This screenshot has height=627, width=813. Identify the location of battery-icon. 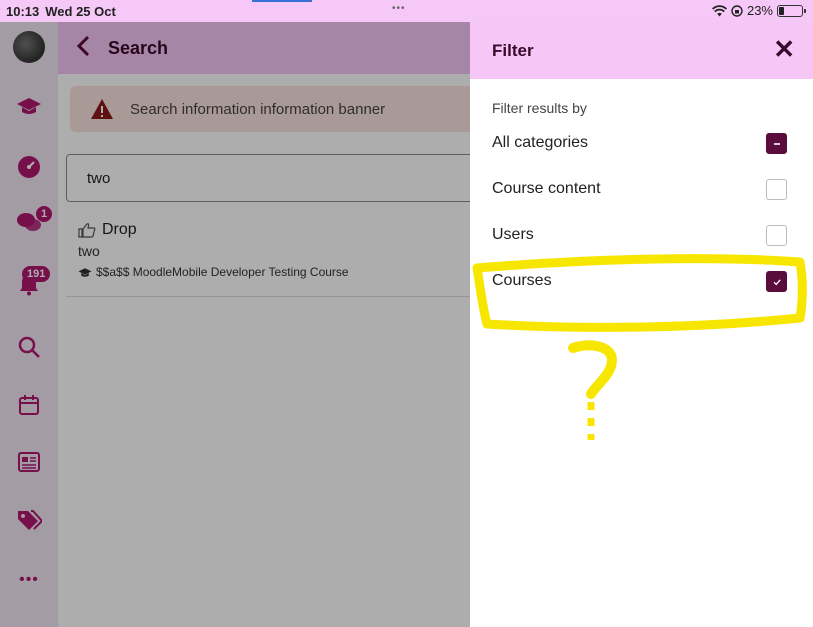
(791, 10).